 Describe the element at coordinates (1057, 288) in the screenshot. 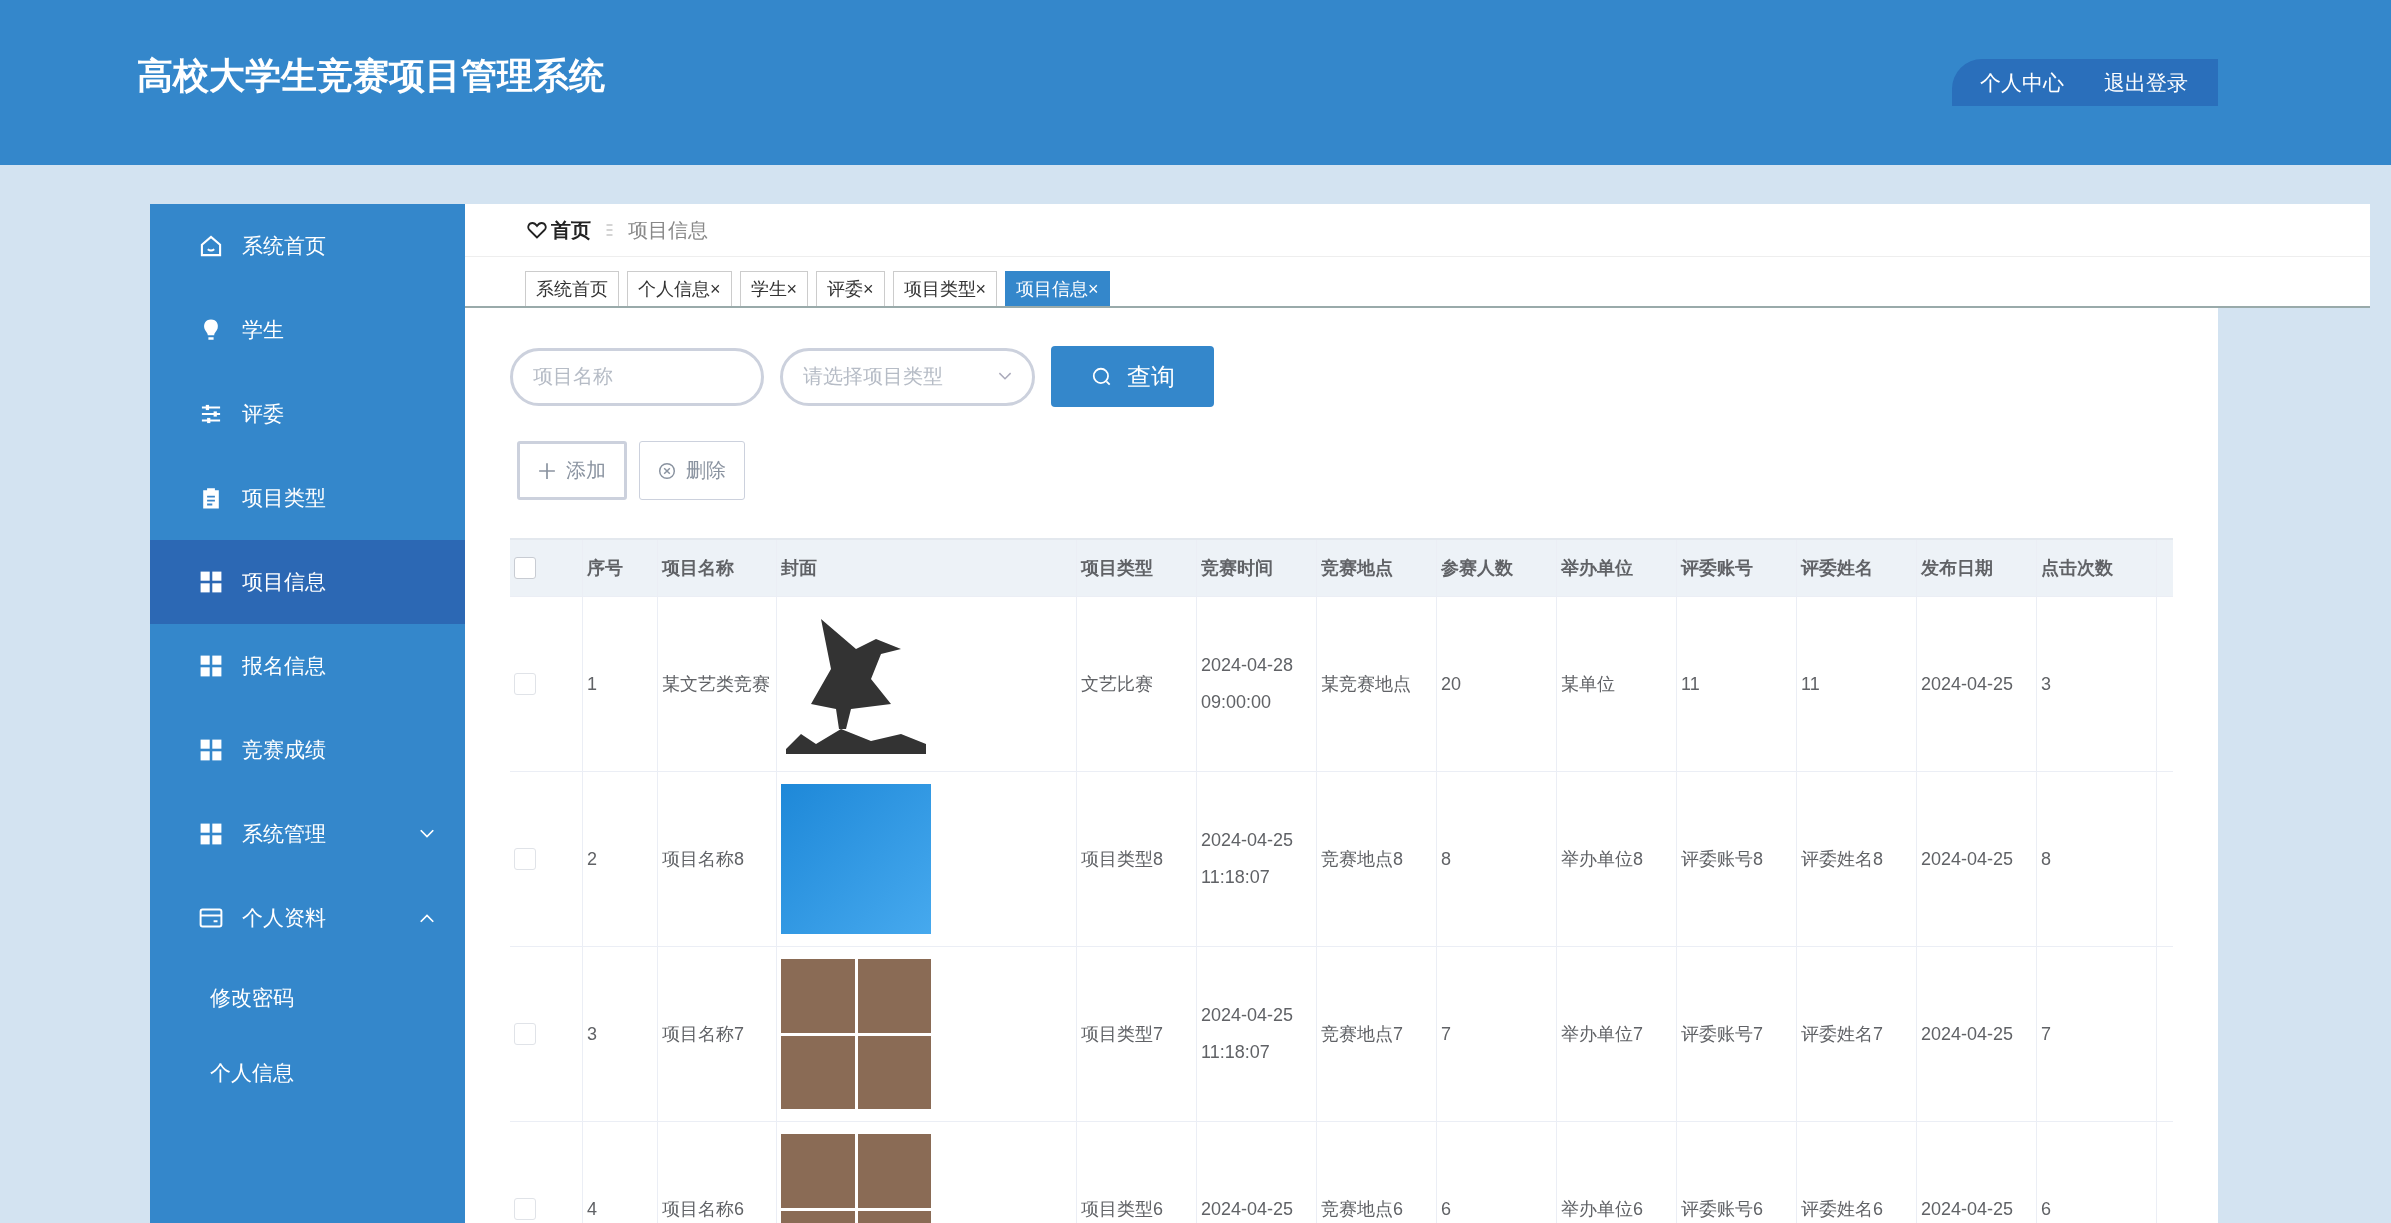

I see `tab: 项目信息×` at that location.